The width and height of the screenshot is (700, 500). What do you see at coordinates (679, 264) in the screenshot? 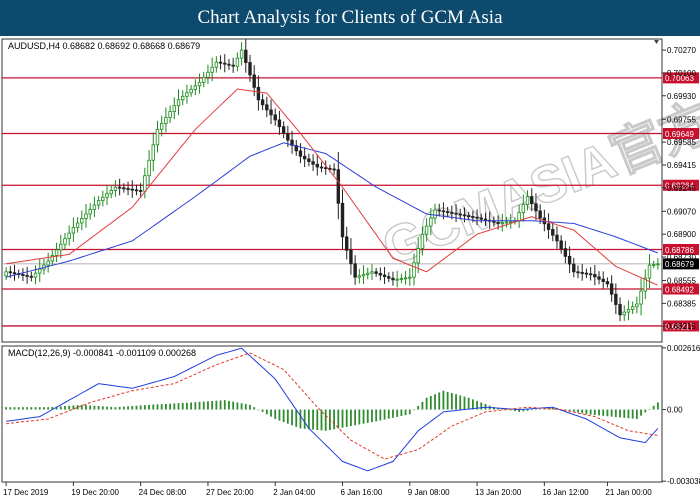
I see `current-price-label: 0.68679` at bounding box center [679, 264].